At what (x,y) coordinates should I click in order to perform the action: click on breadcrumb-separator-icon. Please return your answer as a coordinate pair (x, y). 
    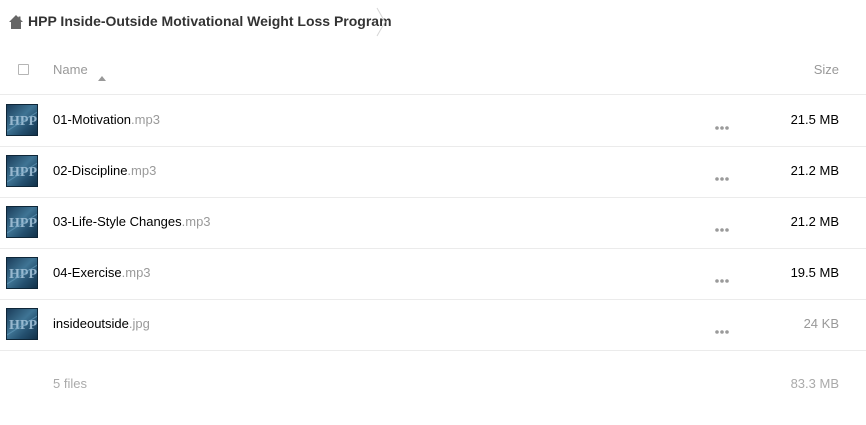
    Looking at the image, I should click on (381, 22).